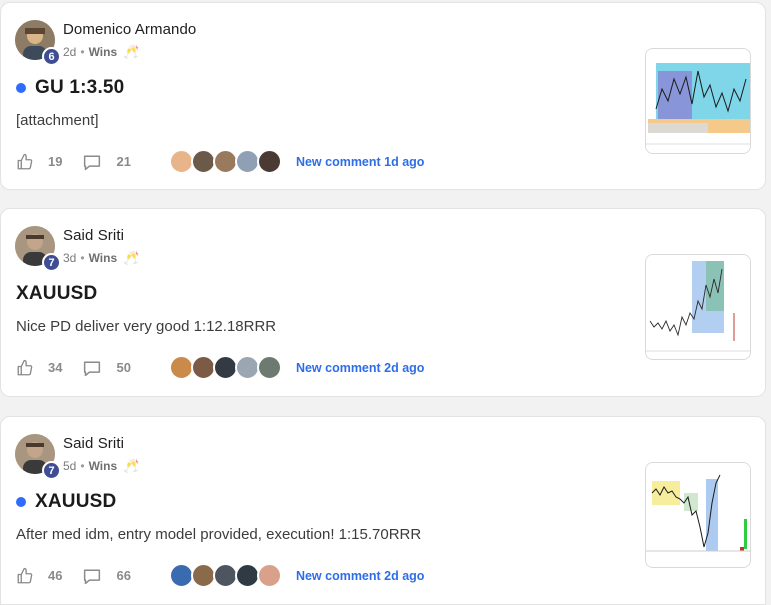 The height and width of the screenshot is (605, 771). I want to click on comment-count: 50, so click(123, 367).